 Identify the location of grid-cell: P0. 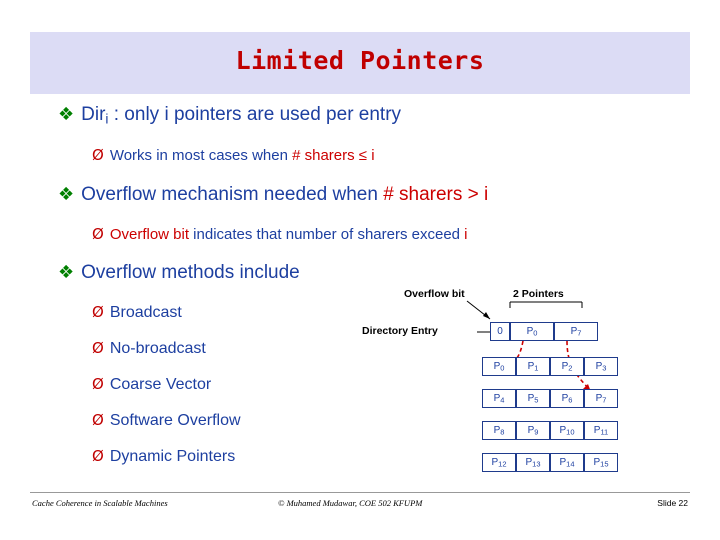
(499, 366).